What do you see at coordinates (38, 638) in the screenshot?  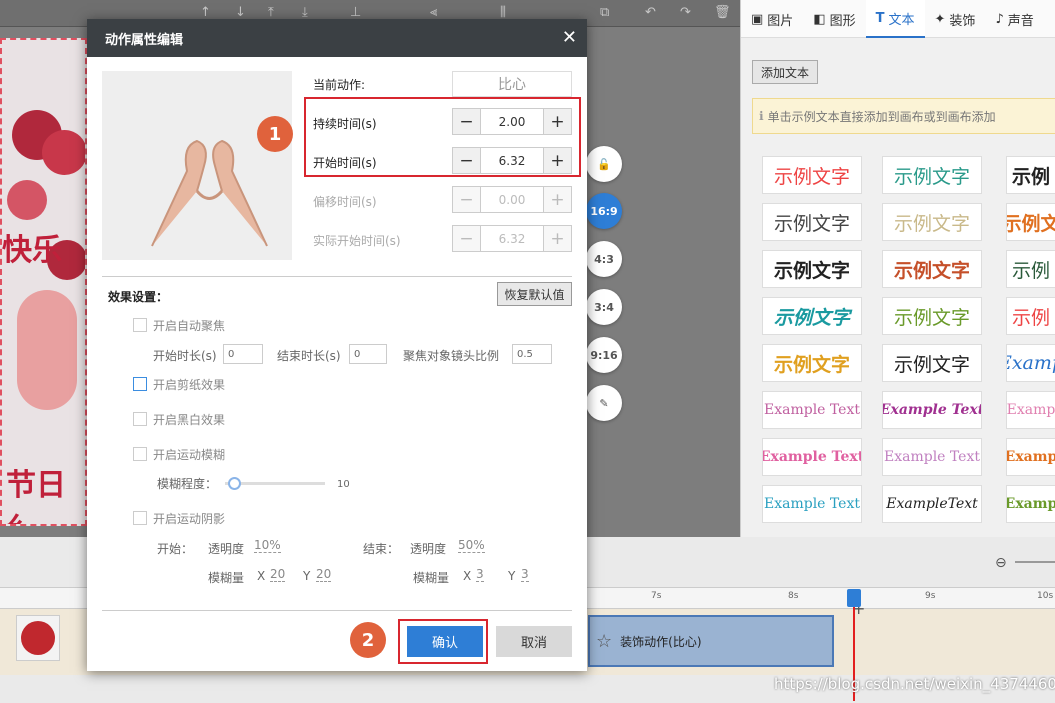 I see `track-thumbnail` at bounding box center [38, 638].